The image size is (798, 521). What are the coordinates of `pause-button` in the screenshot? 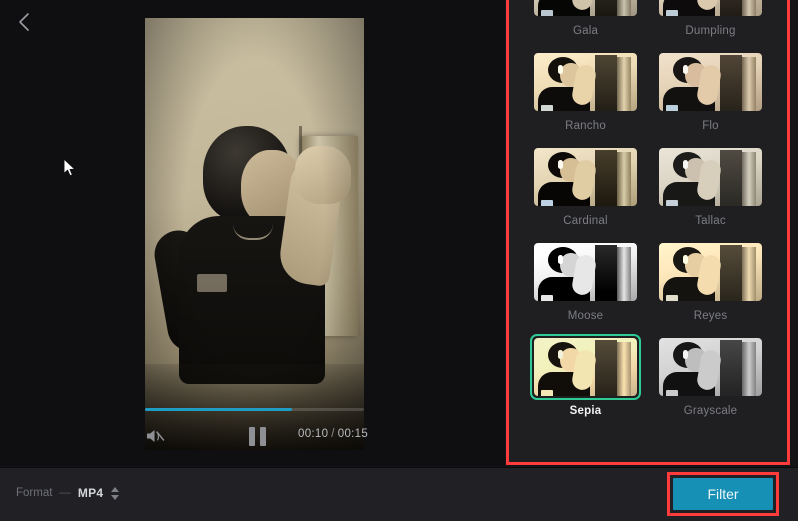 It's located at (257, 436).